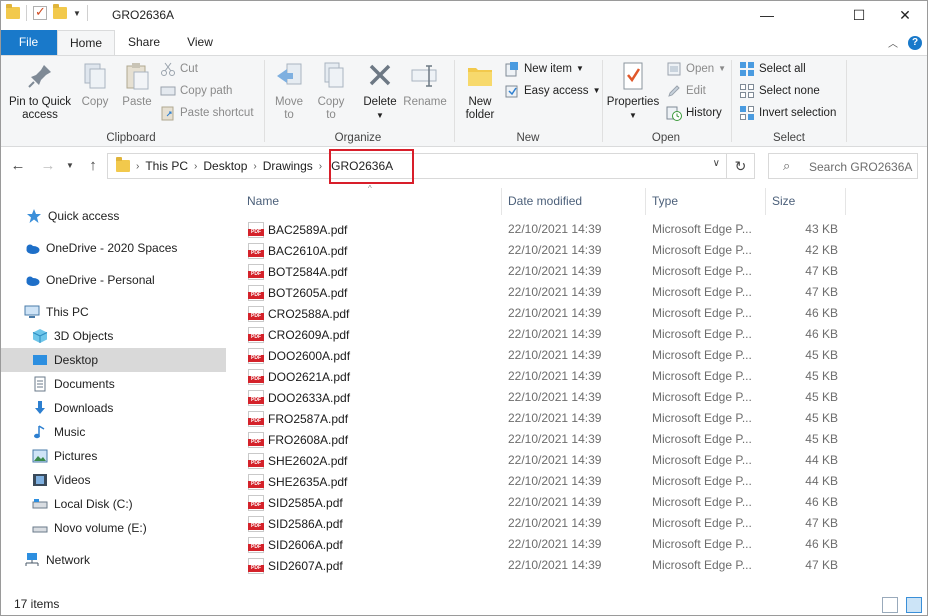 The height and width of the screenshot is (616, 928). Describe the element at coordinates (741, 166) in the screenshot. I see `refresh-button: ↻` at that location.